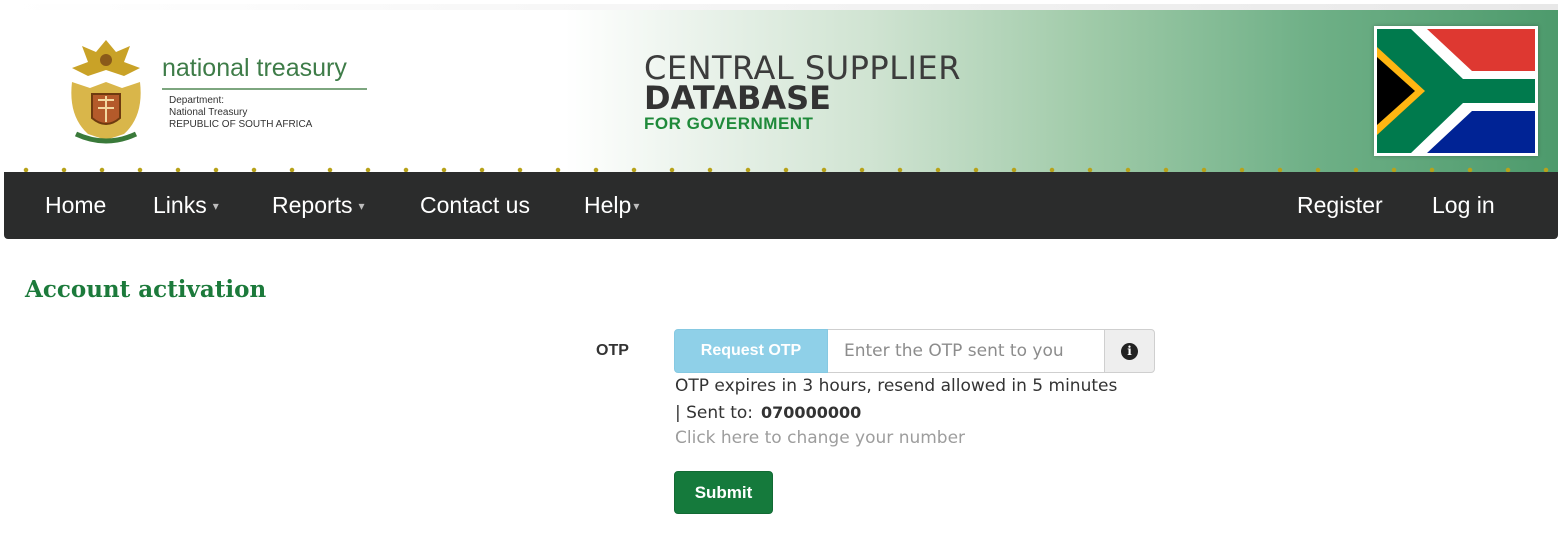  I want to click on nav-links-label: Links, so click(180, 205).